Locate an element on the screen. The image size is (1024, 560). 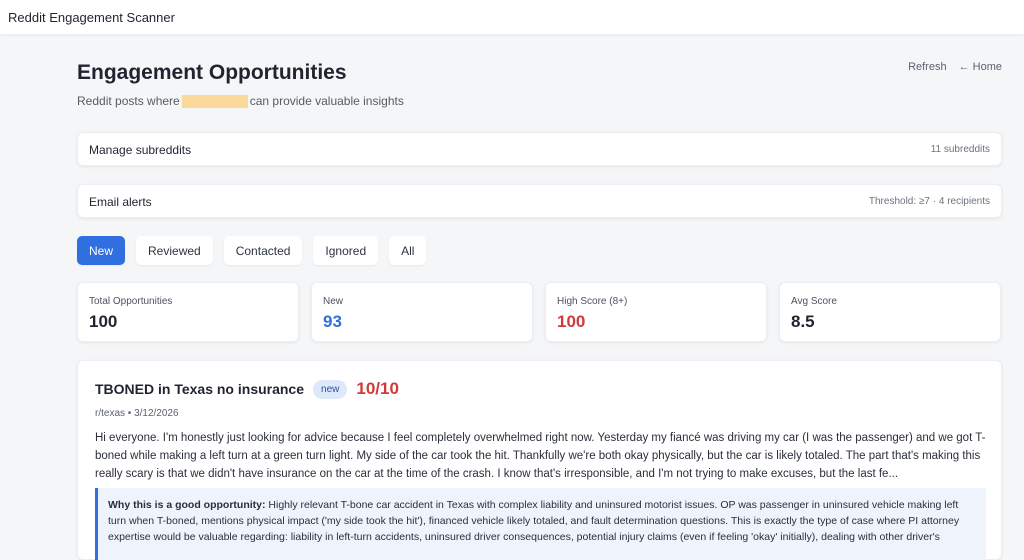
tab-all: All is located at coordinates (408, 250).